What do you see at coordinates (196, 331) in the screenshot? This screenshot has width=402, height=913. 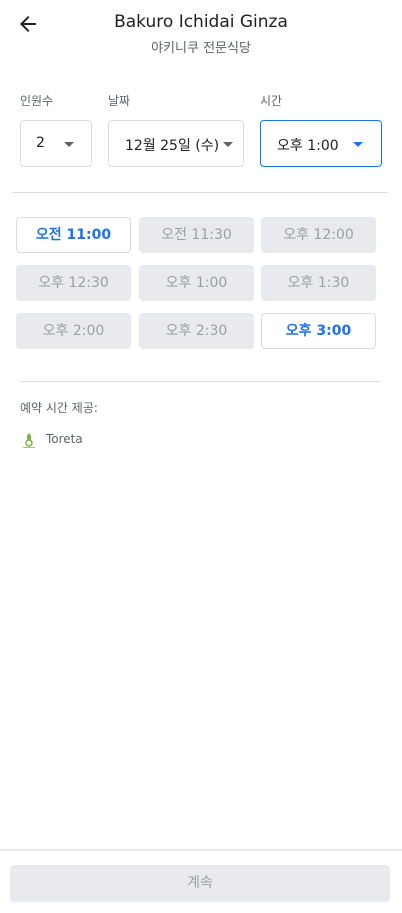 I see `time-slot: 오후 2:30` at bounding box center [196, 331].